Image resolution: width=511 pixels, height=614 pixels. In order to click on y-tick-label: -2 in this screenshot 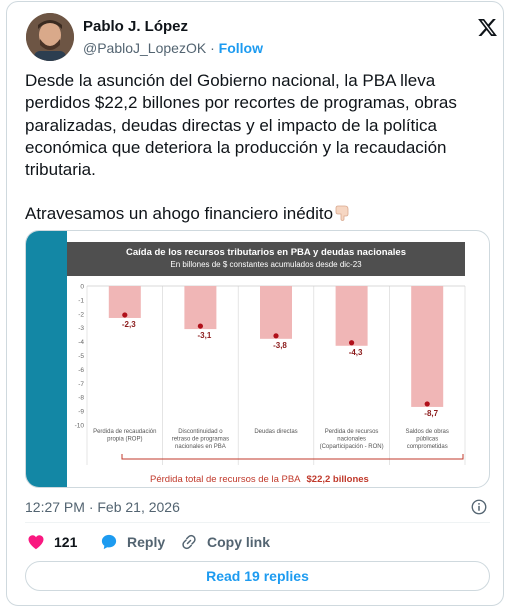, I will do `click(81, 314)`.